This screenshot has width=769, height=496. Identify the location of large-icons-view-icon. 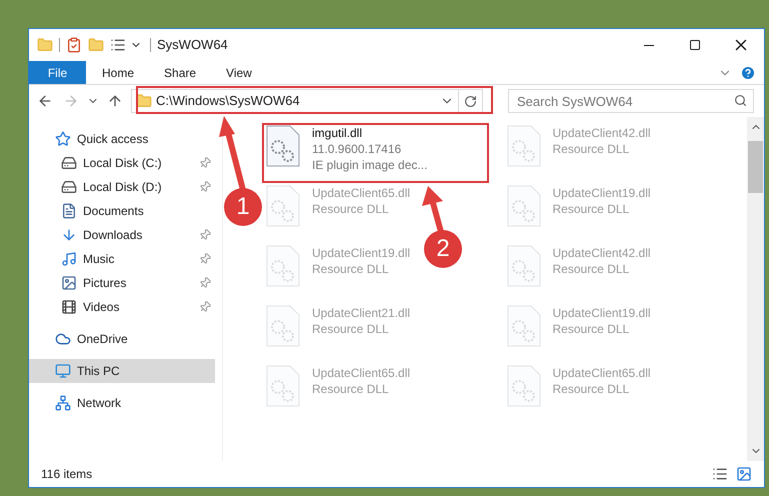
(744, 474).